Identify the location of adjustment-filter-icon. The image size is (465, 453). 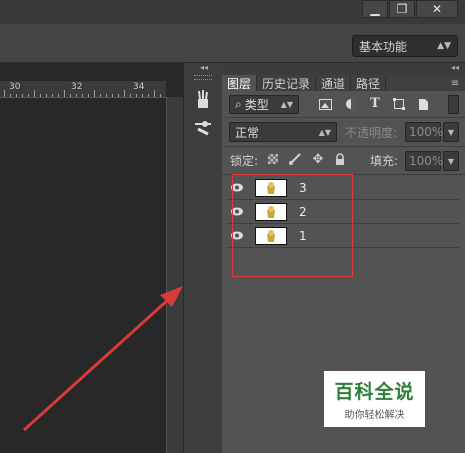
(351, 104).